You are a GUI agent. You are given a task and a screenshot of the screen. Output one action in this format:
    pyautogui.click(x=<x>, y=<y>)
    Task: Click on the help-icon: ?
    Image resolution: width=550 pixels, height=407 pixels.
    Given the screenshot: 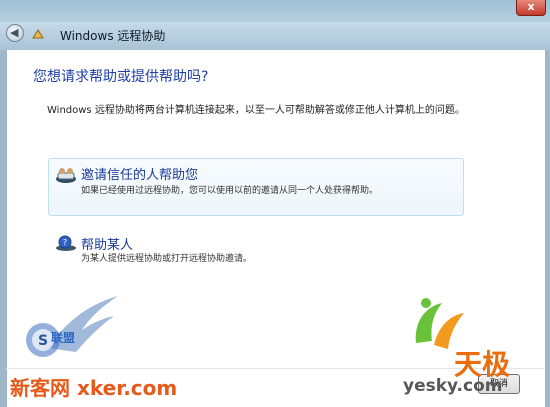 What is the action you would take?
    pyautogui.click(x=66, y=243)
    